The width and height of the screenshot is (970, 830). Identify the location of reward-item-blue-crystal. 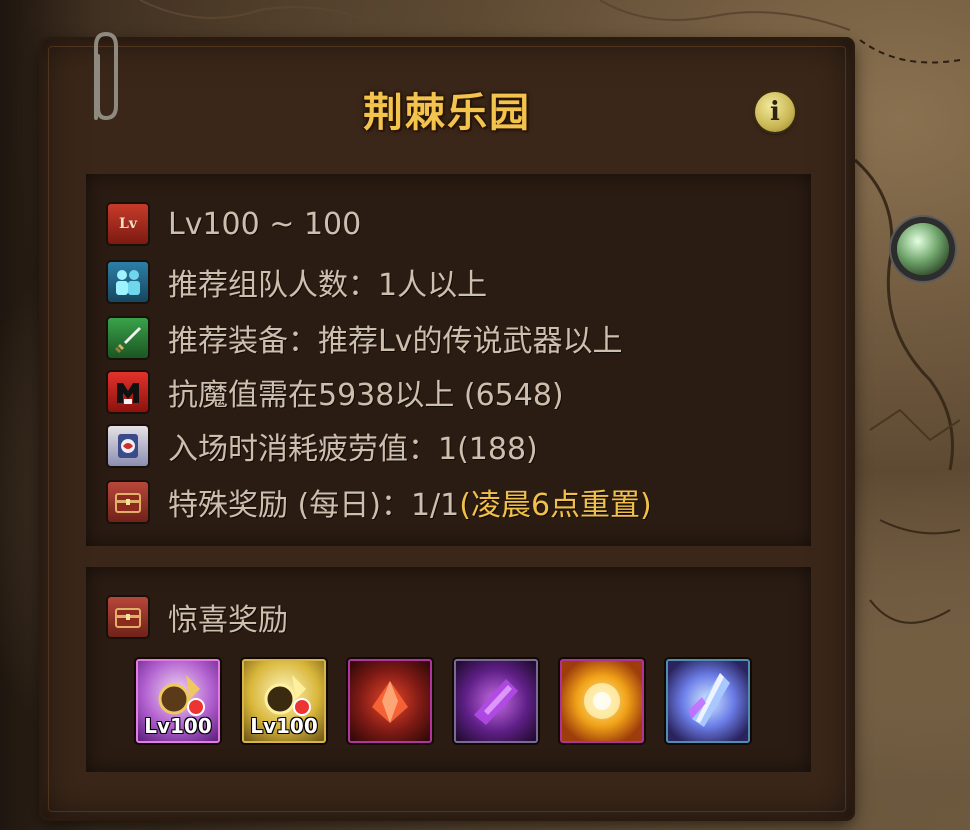
(708, 701).